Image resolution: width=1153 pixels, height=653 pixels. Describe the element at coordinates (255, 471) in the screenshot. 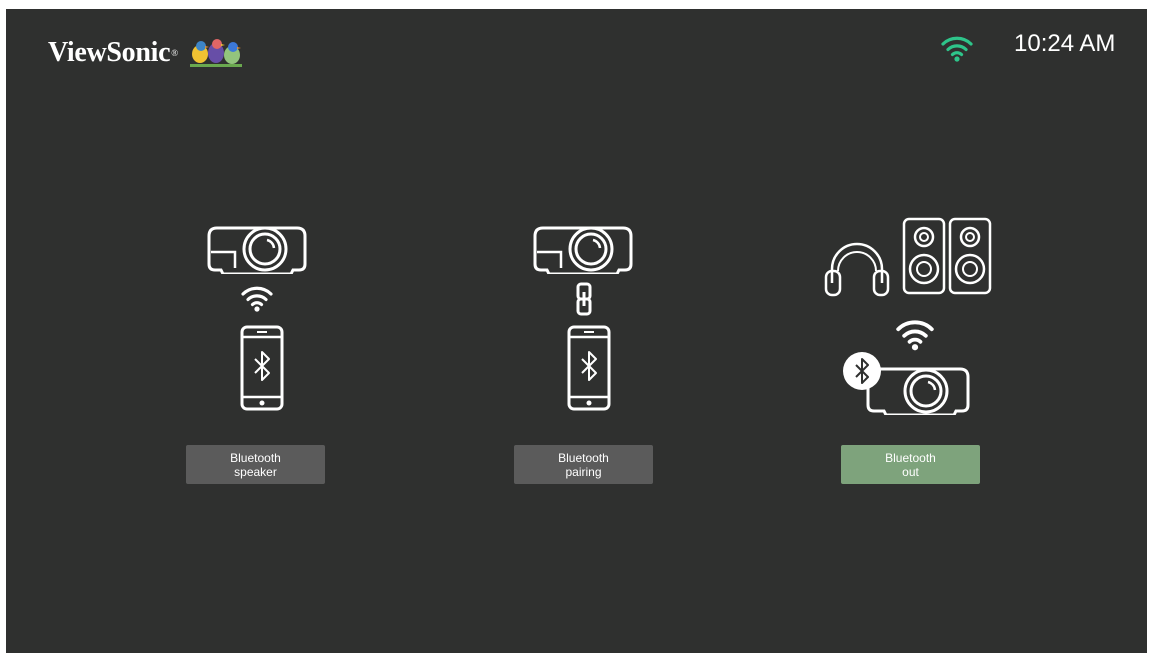

I see `button-label-line2: speaker` at that location.